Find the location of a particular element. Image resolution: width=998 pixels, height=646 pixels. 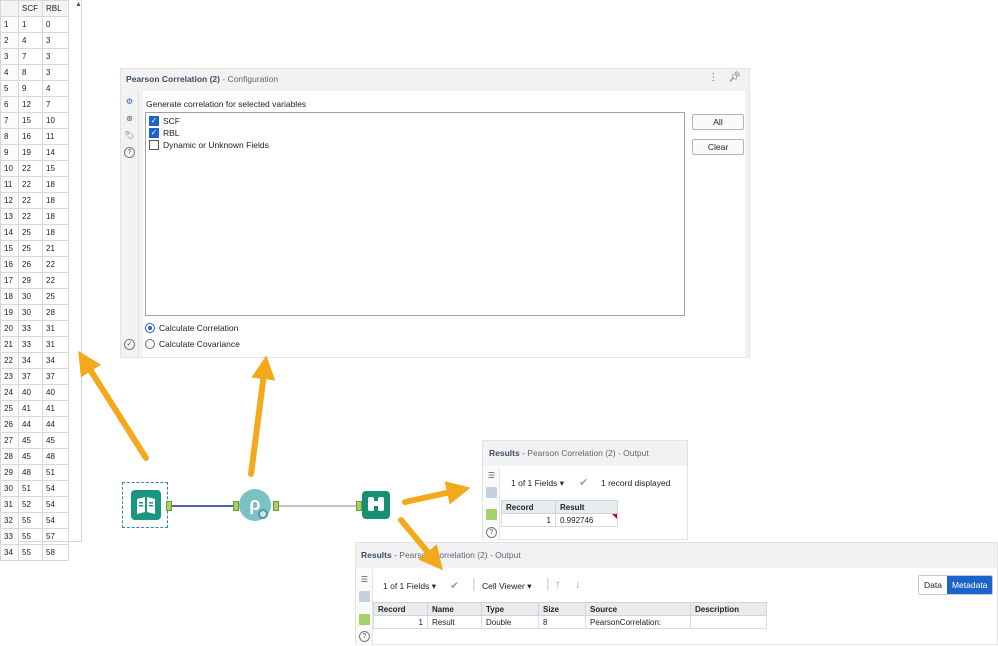

table-row: 1 0.992746 is located at coordinates (559, 520).